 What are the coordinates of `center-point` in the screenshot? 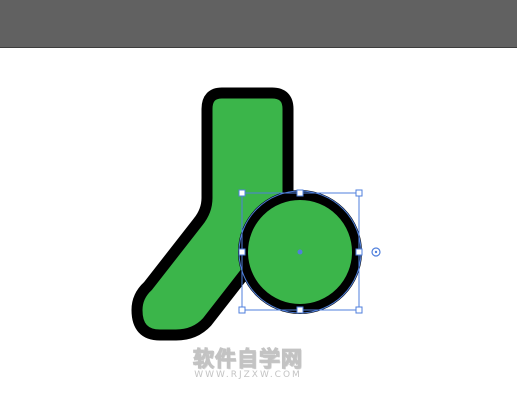 It's located at (300, 252).